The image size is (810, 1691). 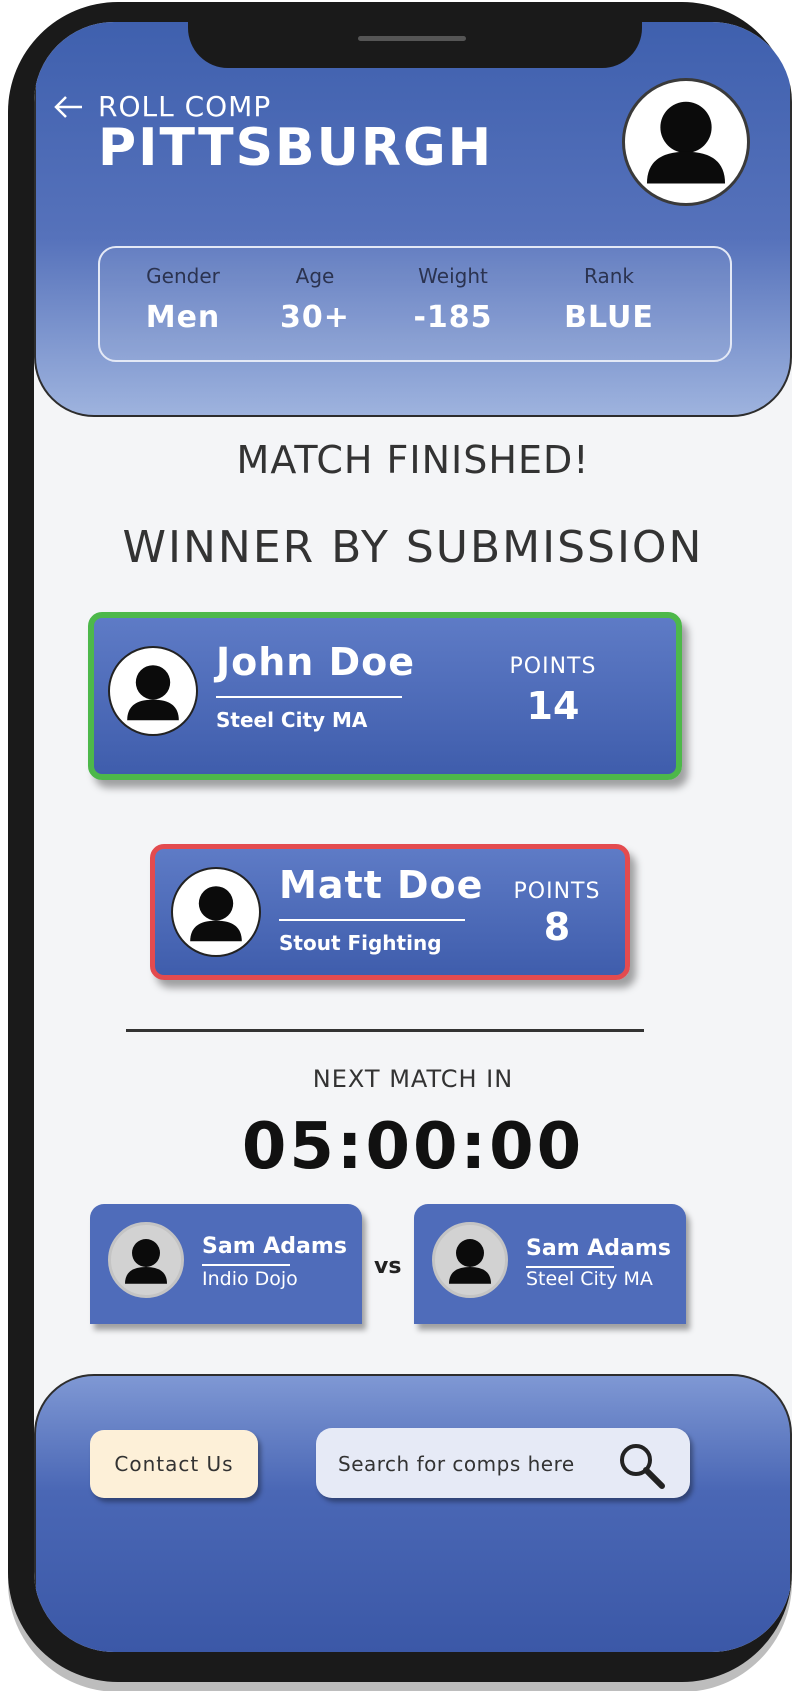 What do you see at coordinates (388, 1266) in the screenshot?
I see `vs-label: vs` at bounding box center [388, 1266].